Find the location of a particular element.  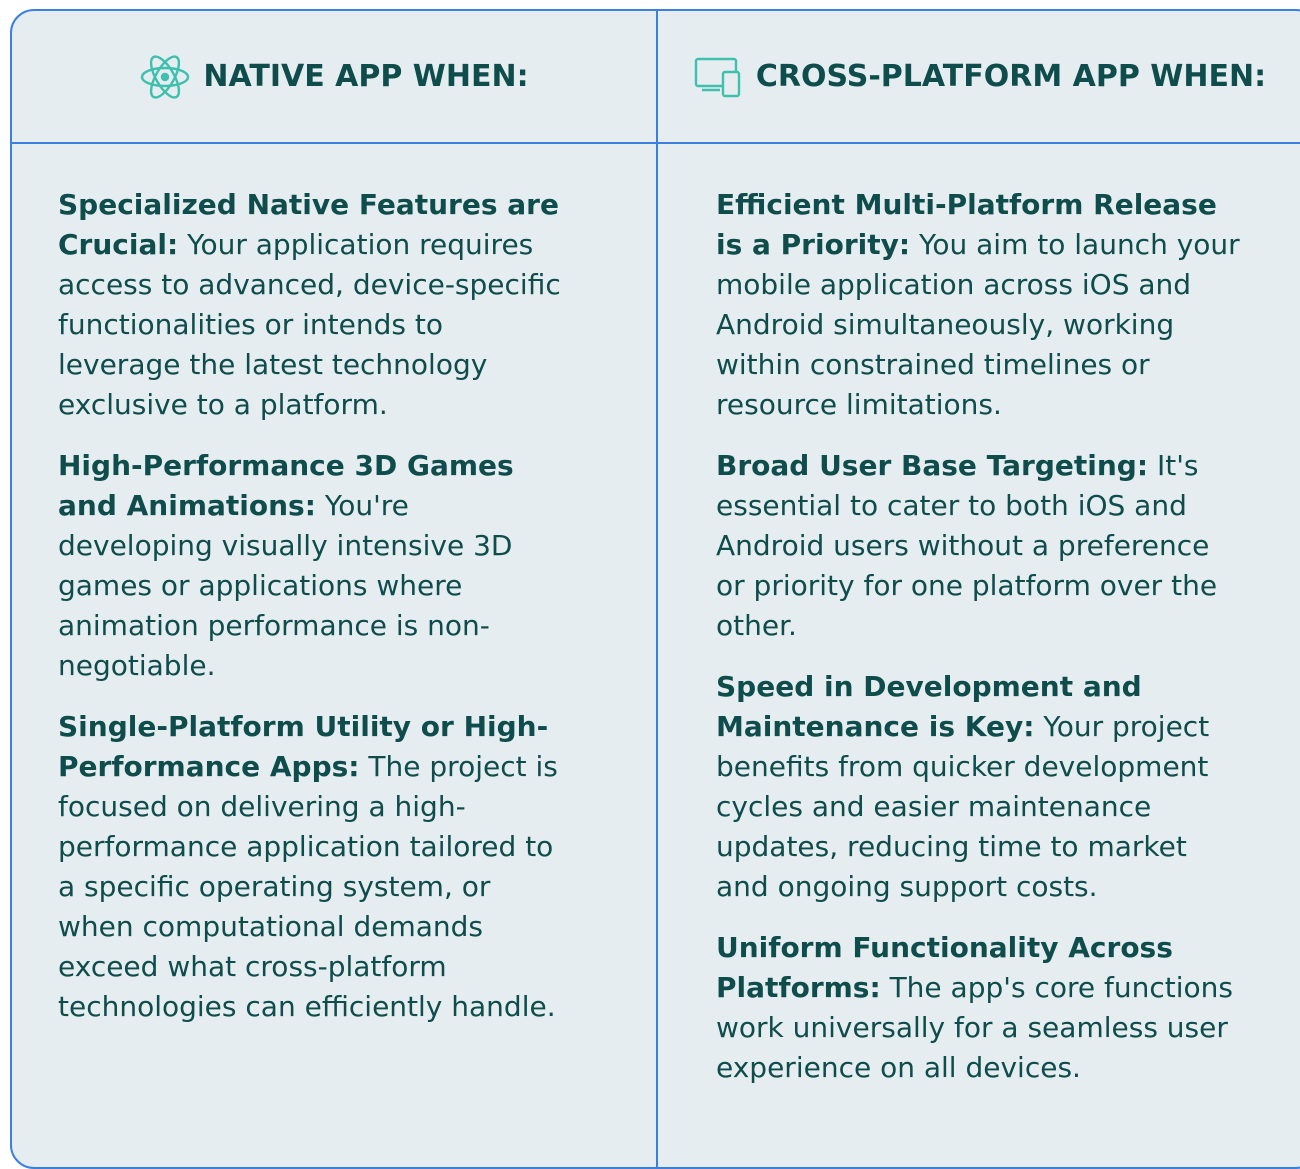

header-divider is located at coordinates (656, 143).